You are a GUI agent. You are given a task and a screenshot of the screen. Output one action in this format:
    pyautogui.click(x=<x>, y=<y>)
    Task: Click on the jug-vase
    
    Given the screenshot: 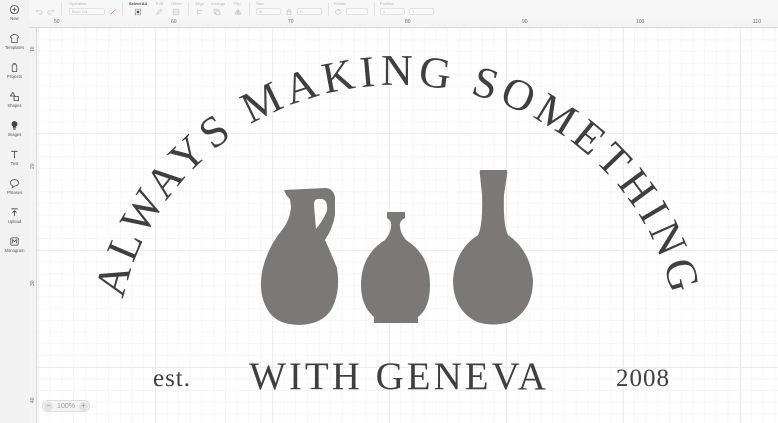 What is the action you would take?
    pyautogui.click(x=299, y=256)
    